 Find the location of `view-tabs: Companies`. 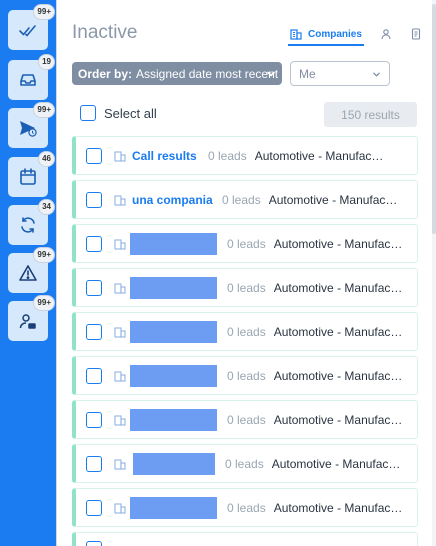

view-tabs: Companies is located at coordinates (356, 35).